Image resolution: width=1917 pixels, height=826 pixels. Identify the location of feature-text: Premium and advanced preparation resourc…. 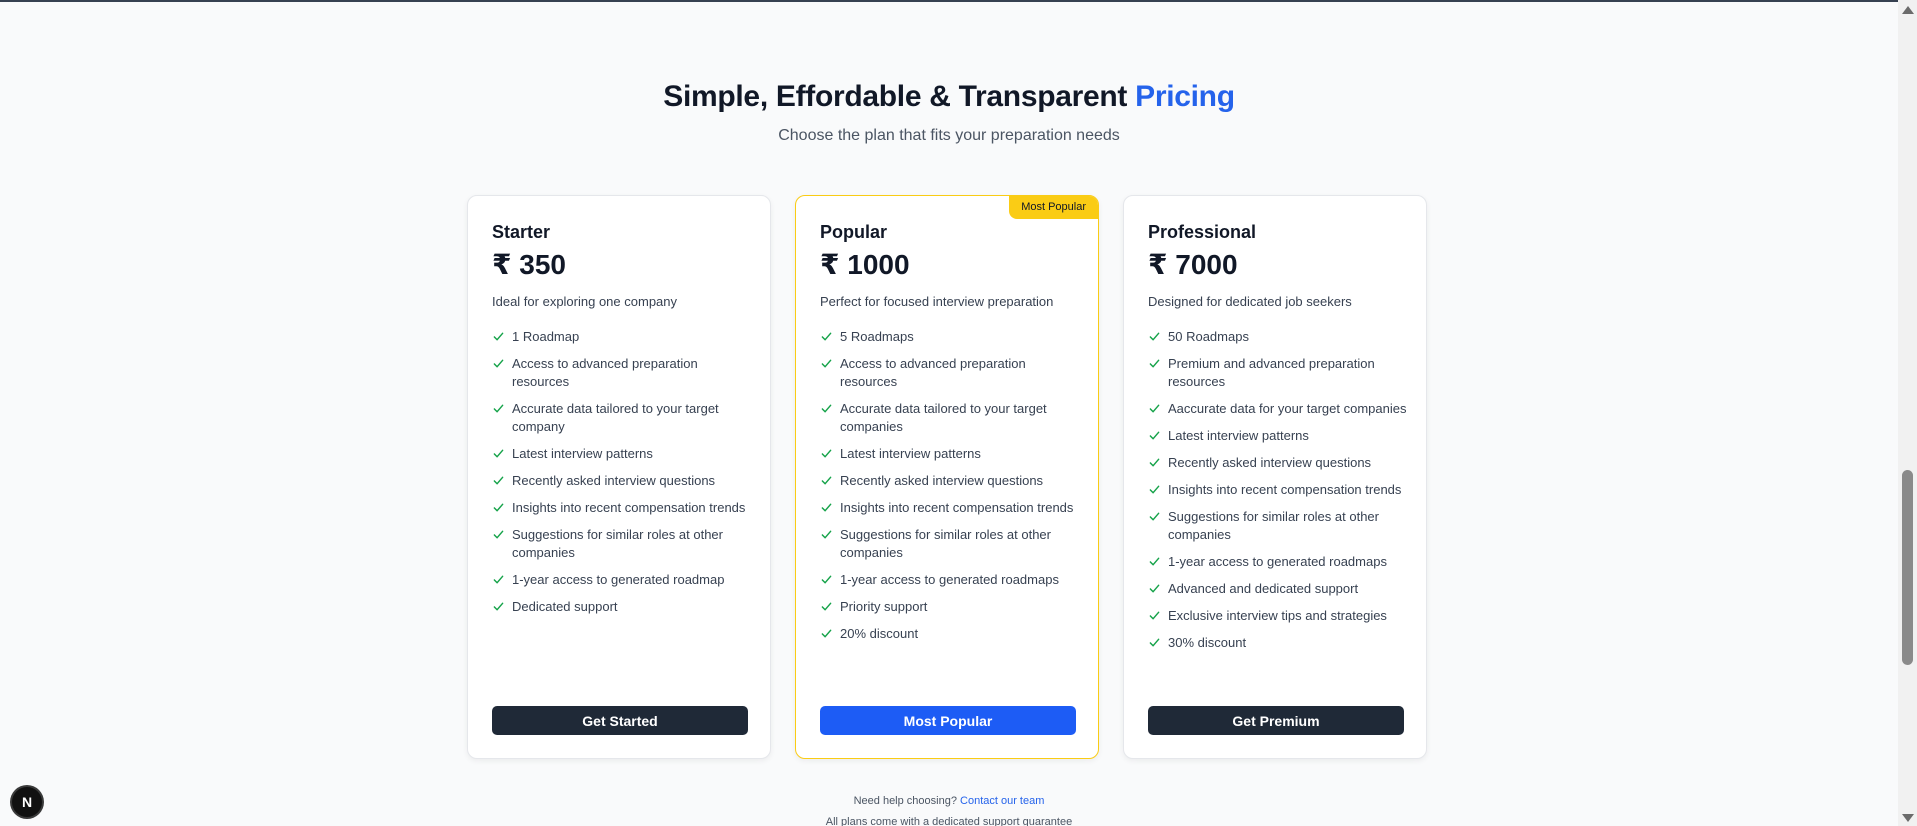
(1271, 372).